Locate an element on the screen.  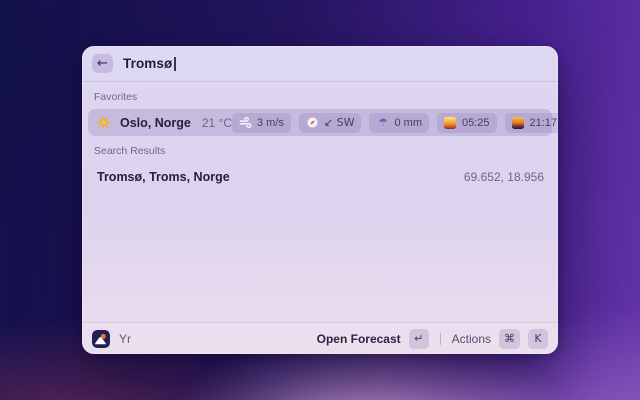
result-title: Tromsø, Troms, Norge is located at coordinates (163, 176).